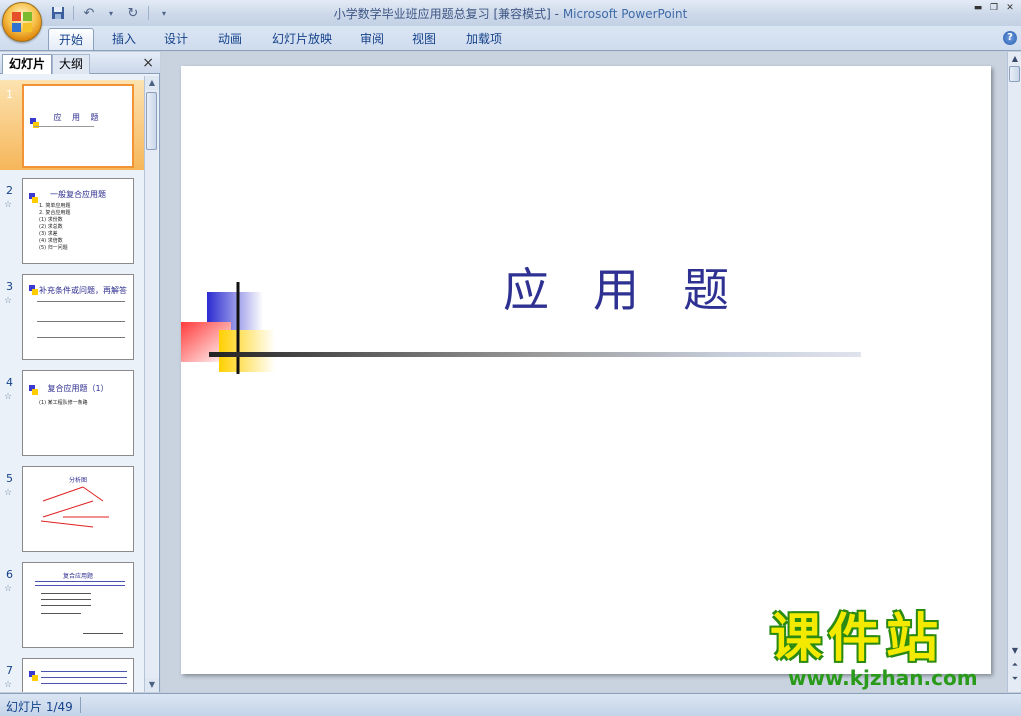  What do you see at coordinates (9, 190) in the screenshot?
I see `slide-number: 2` at bounding box center [9, 190].